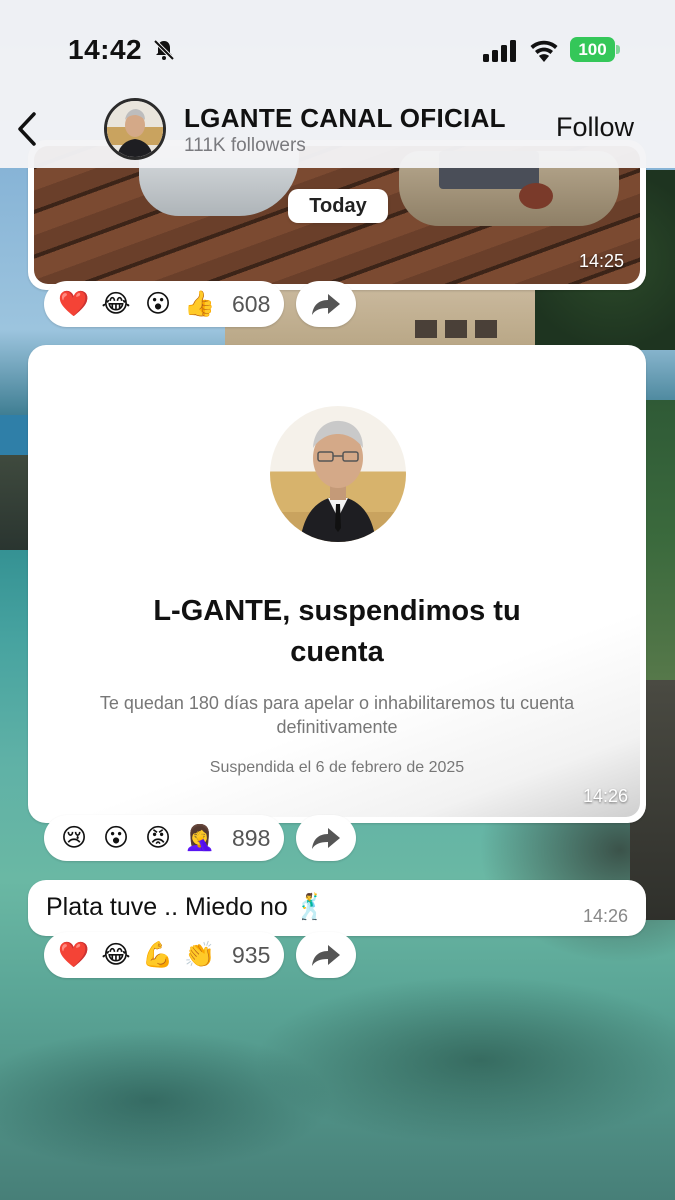  Describe the element at coordinates (595, 127) in the screenshot. I see `follow-button: Follow` at that location.